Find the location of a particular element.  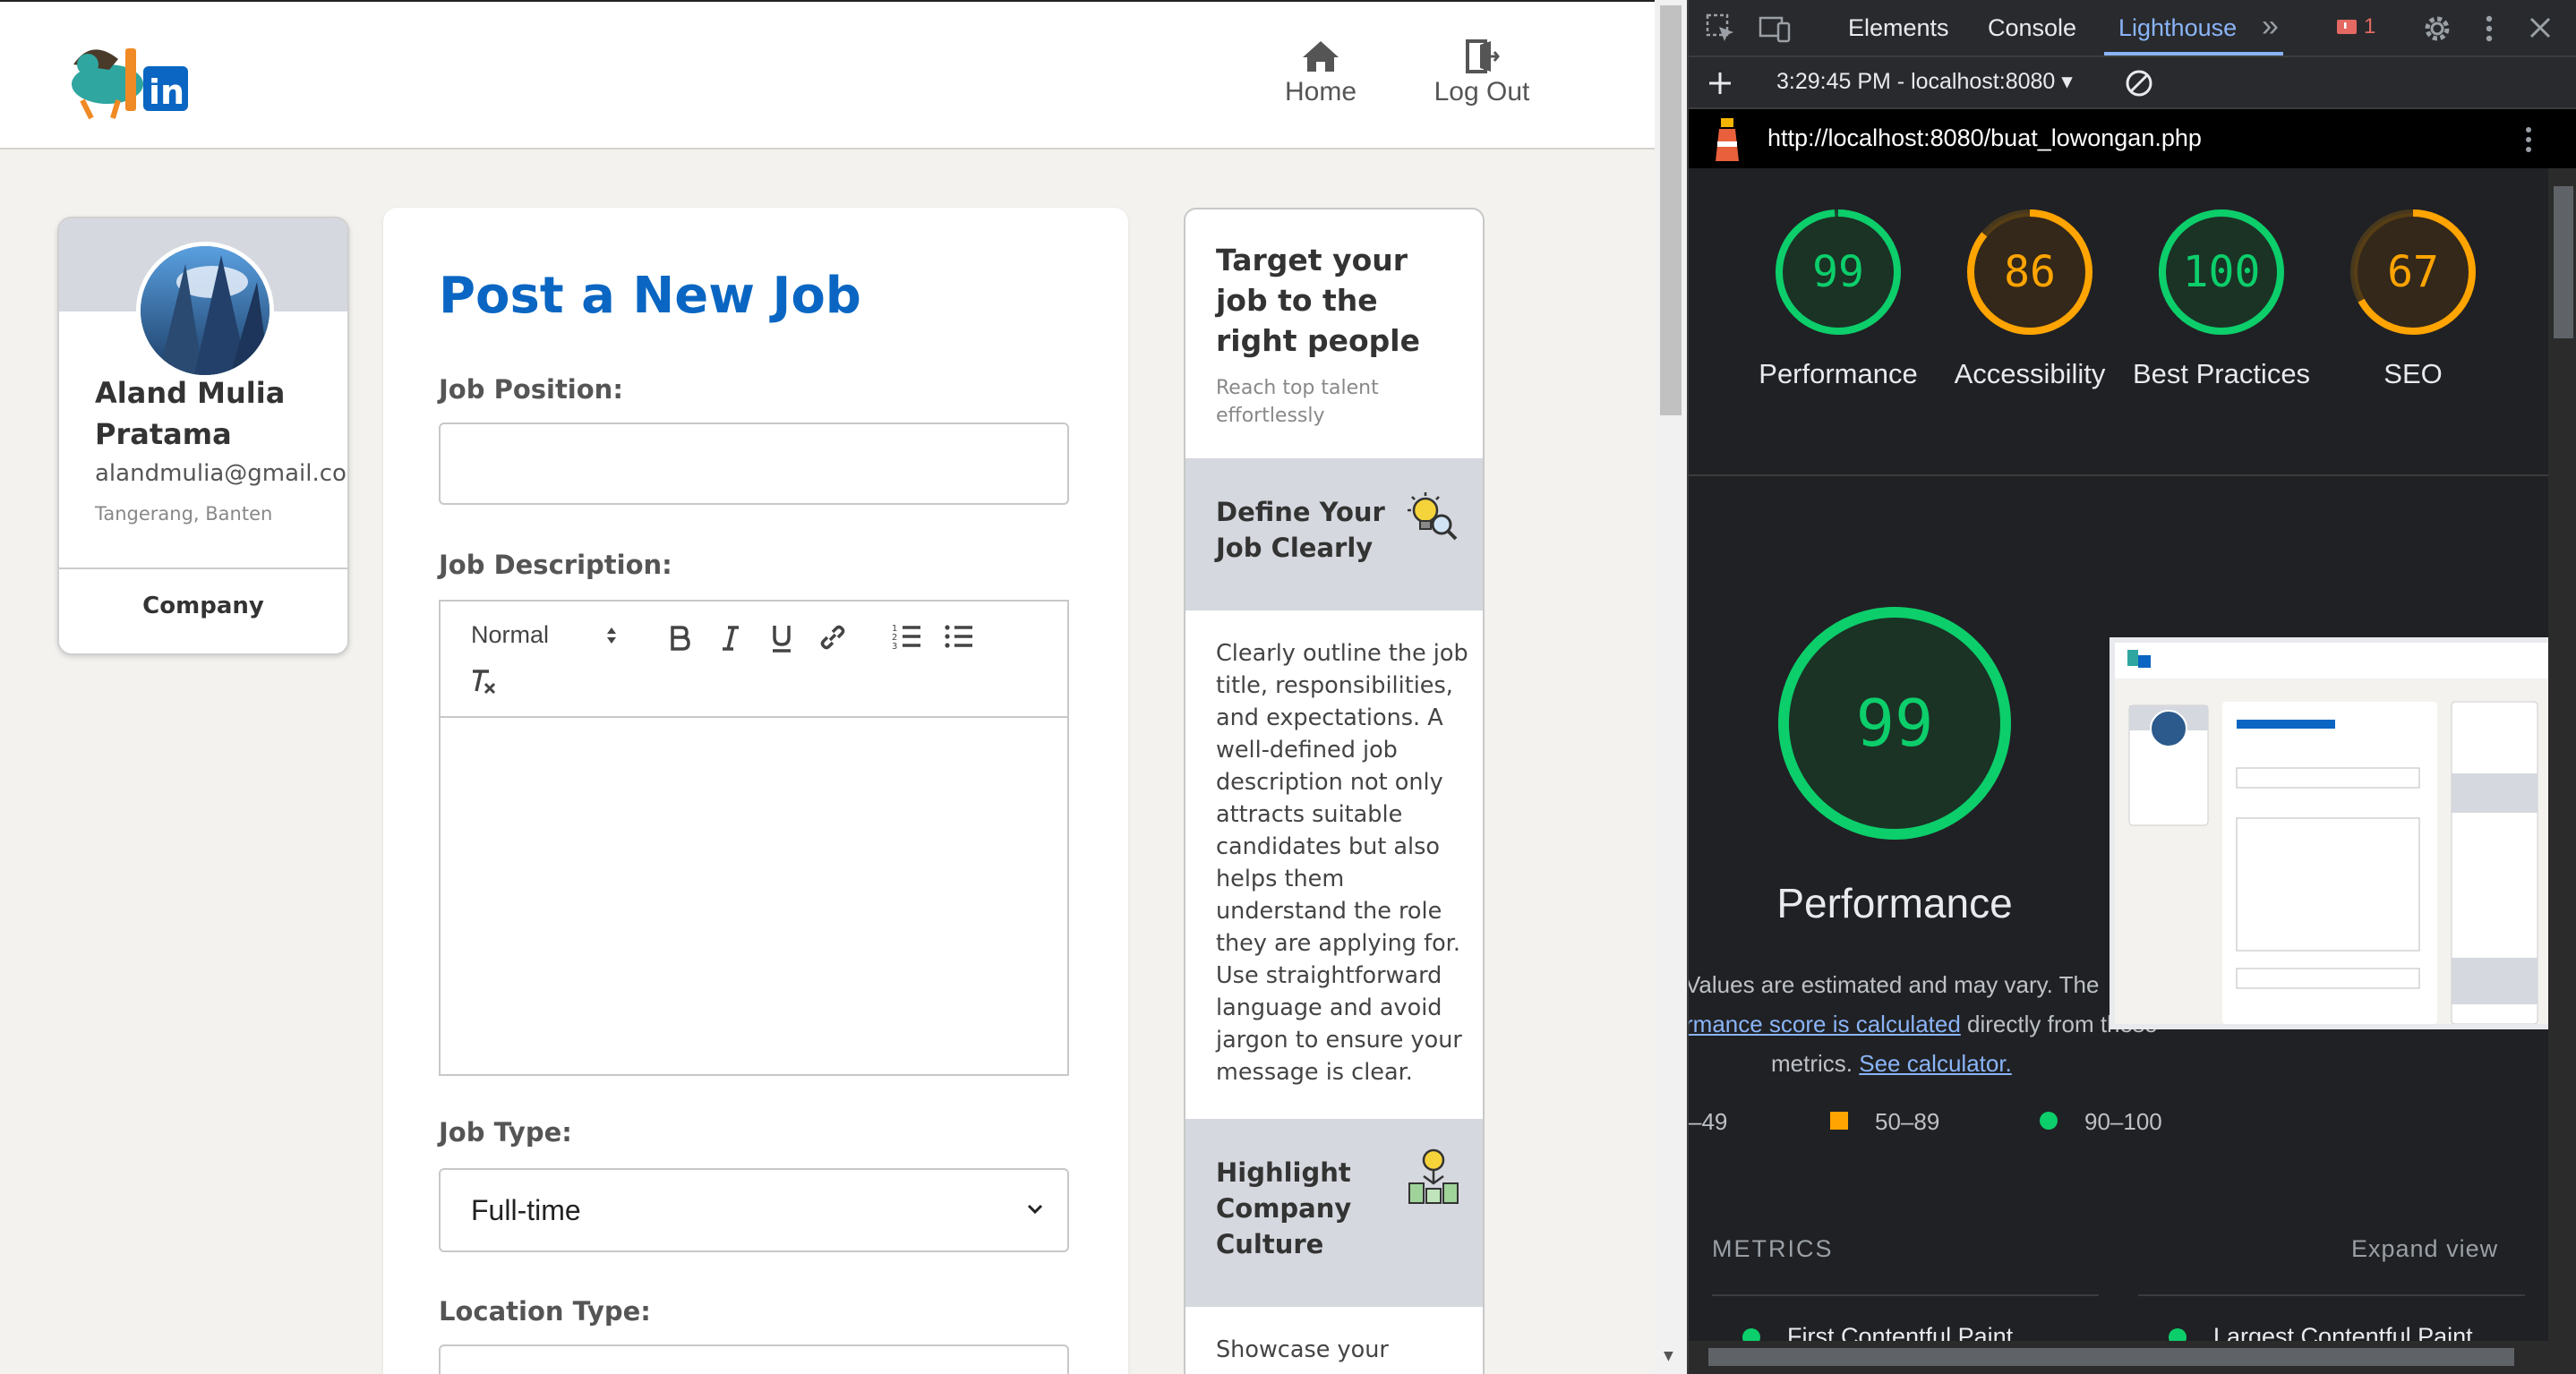

tips-title: Target your job to the right people is located at coordinates (1318, 300).